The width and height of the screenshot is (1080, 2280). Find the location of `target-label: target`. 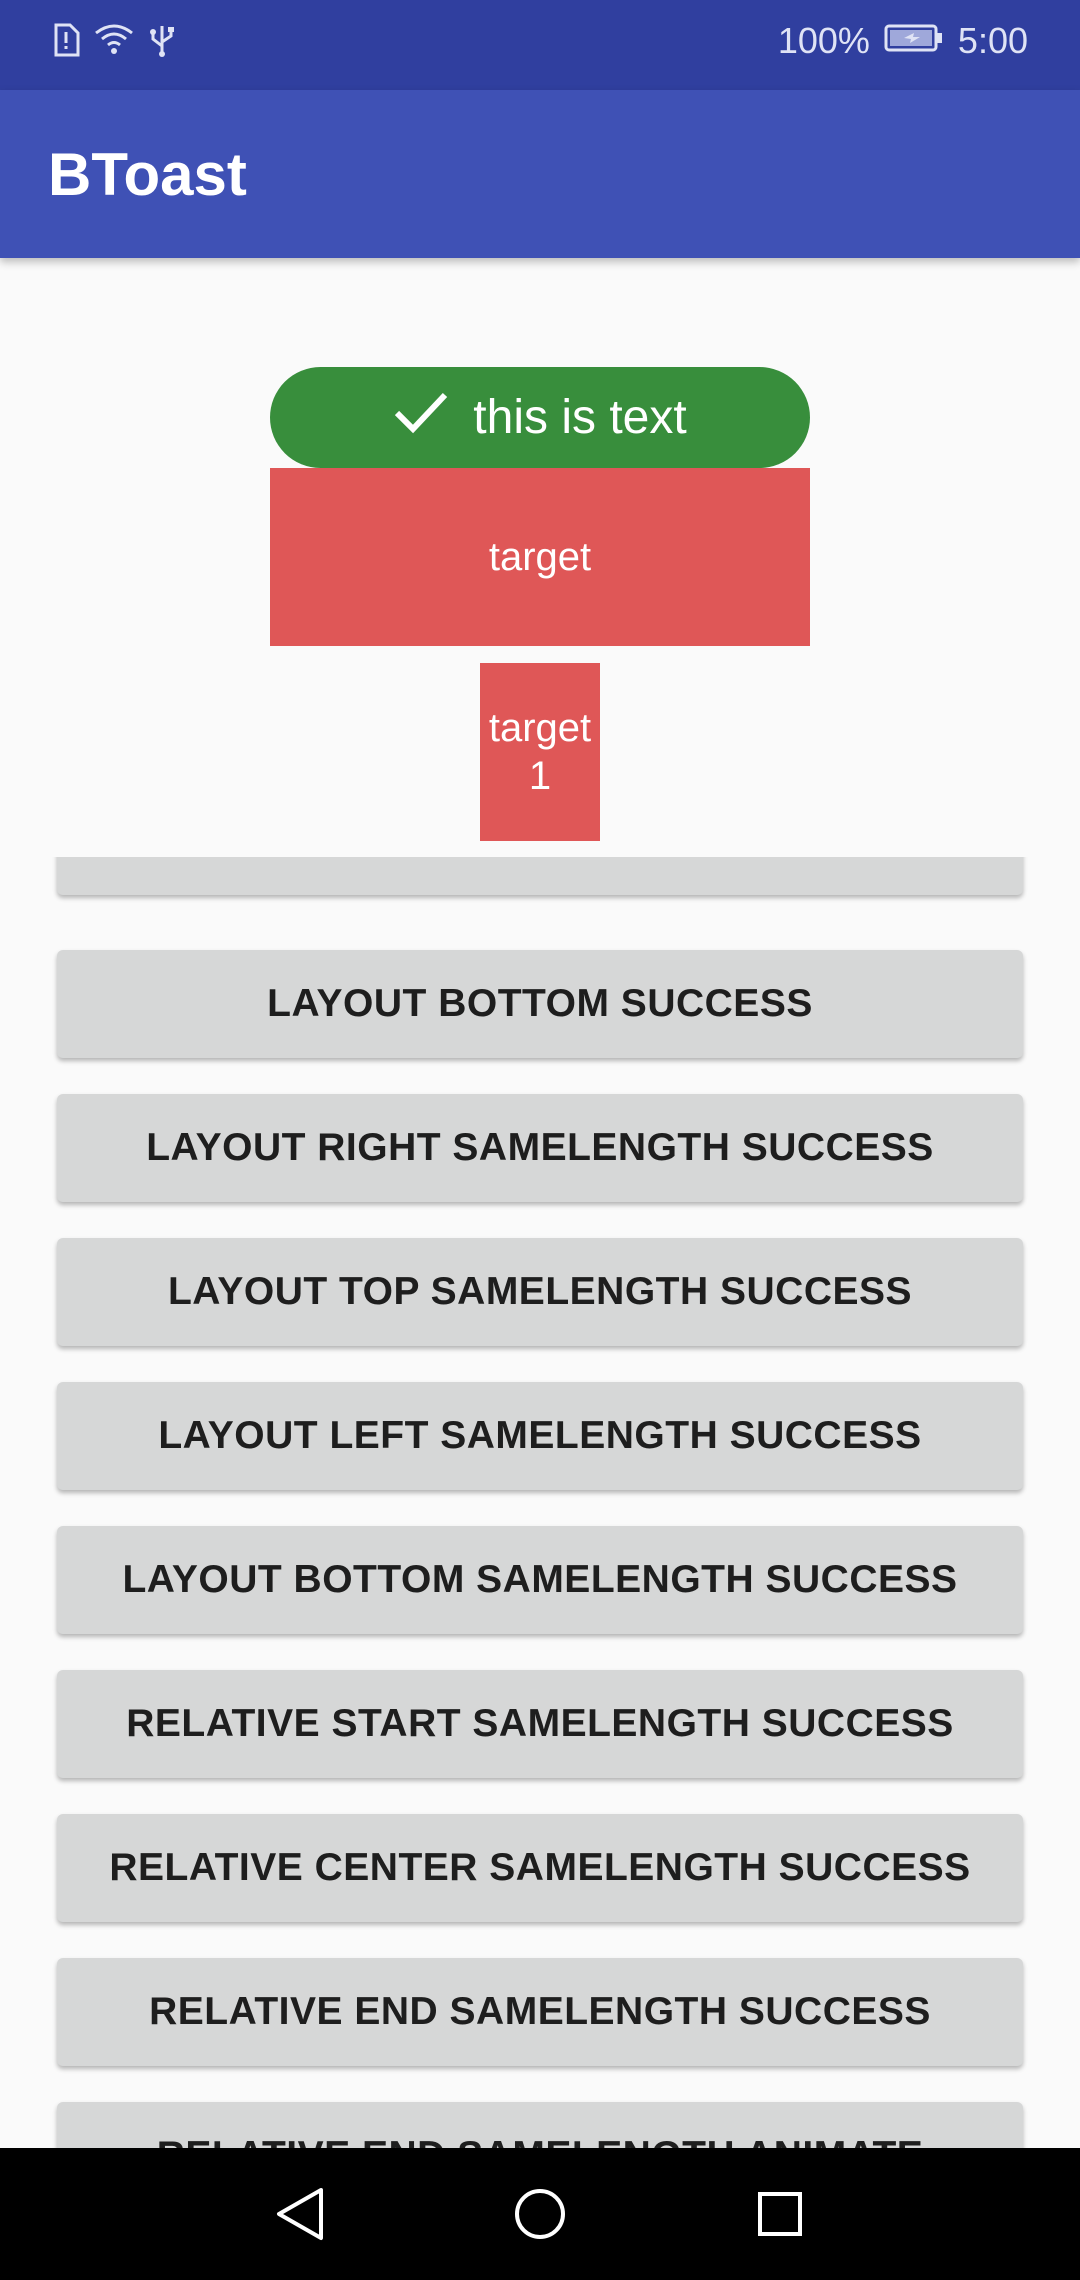

target-label: target is located at coordinates (540, 556).